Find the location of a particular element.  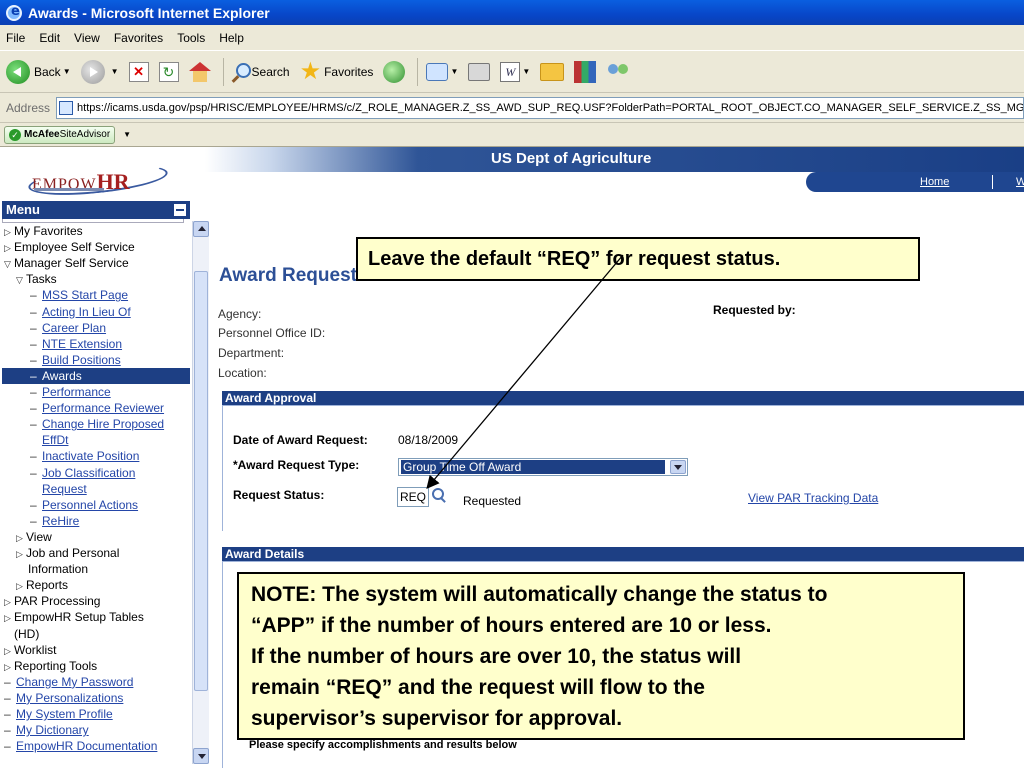

menu-item: ▷ EmpowHR Setup Tables is located at coordinates (96, 617).